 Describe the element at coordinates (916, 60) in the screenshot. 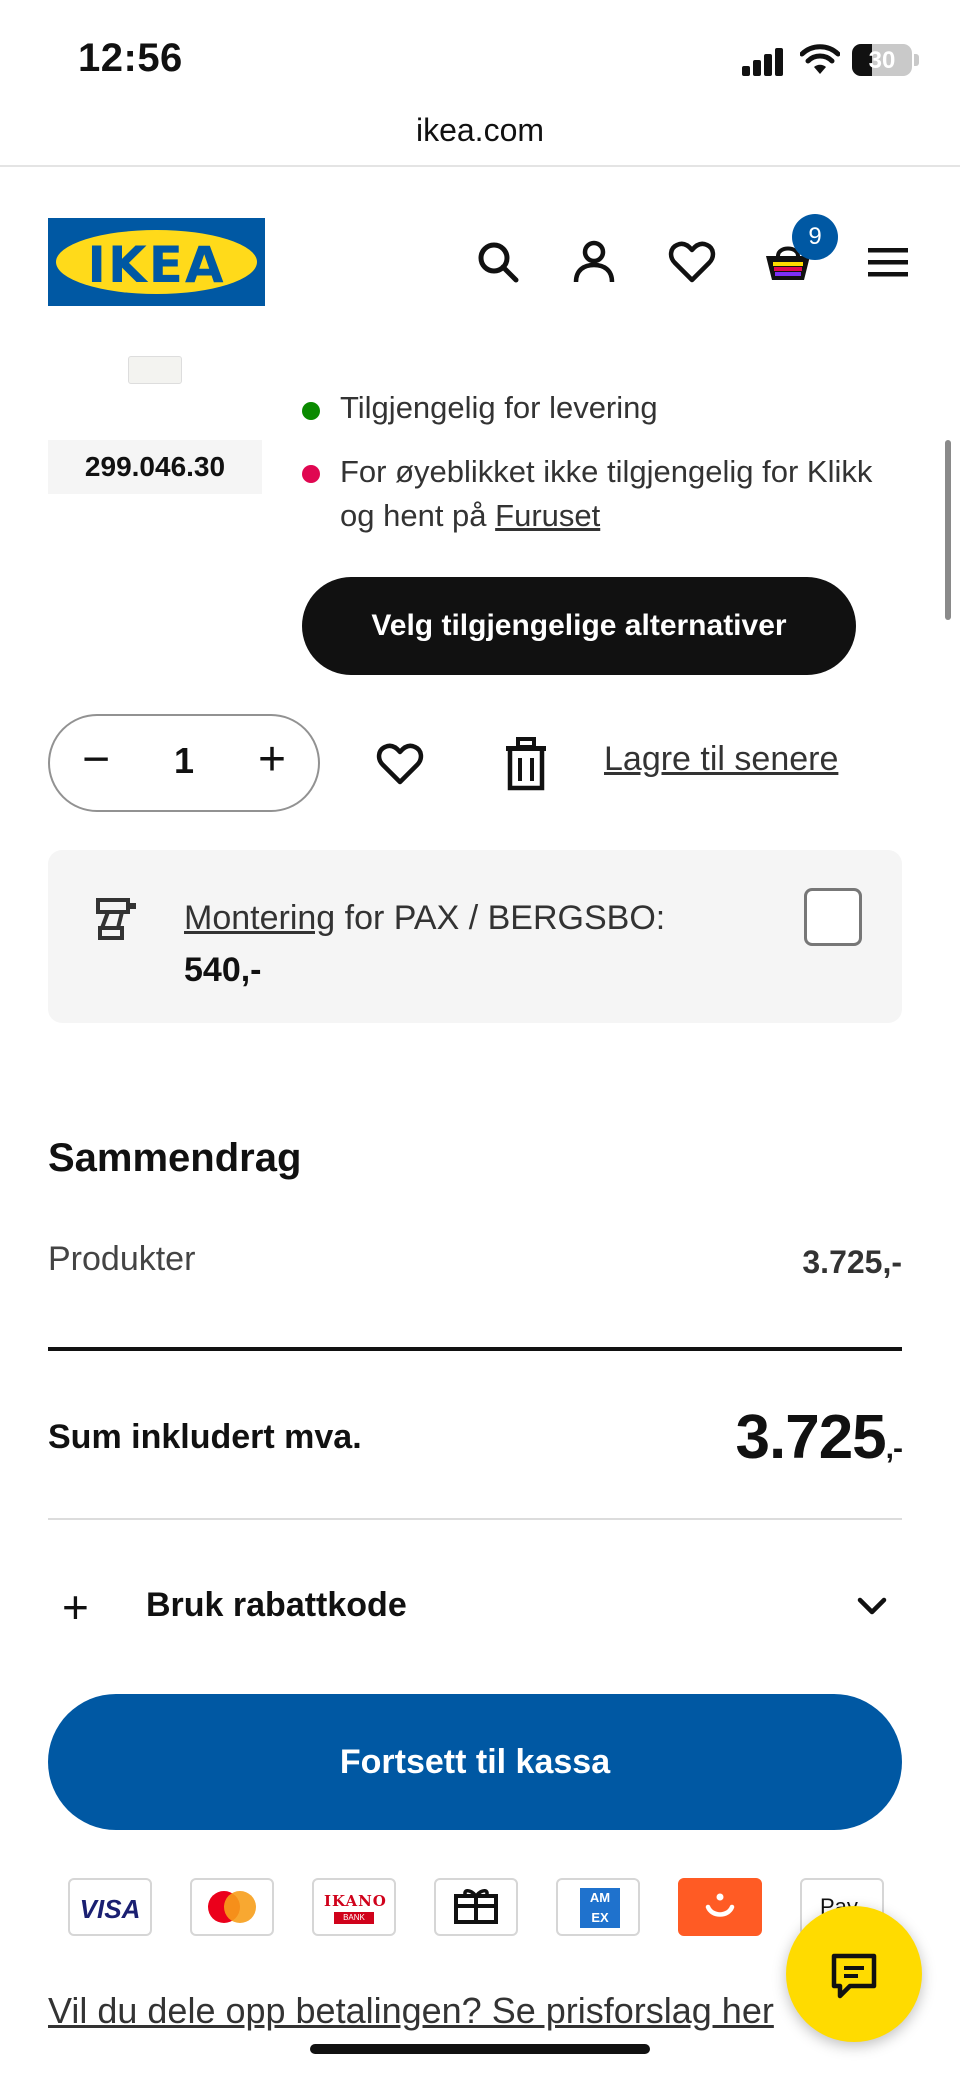

I see `battery-tip` at that location.